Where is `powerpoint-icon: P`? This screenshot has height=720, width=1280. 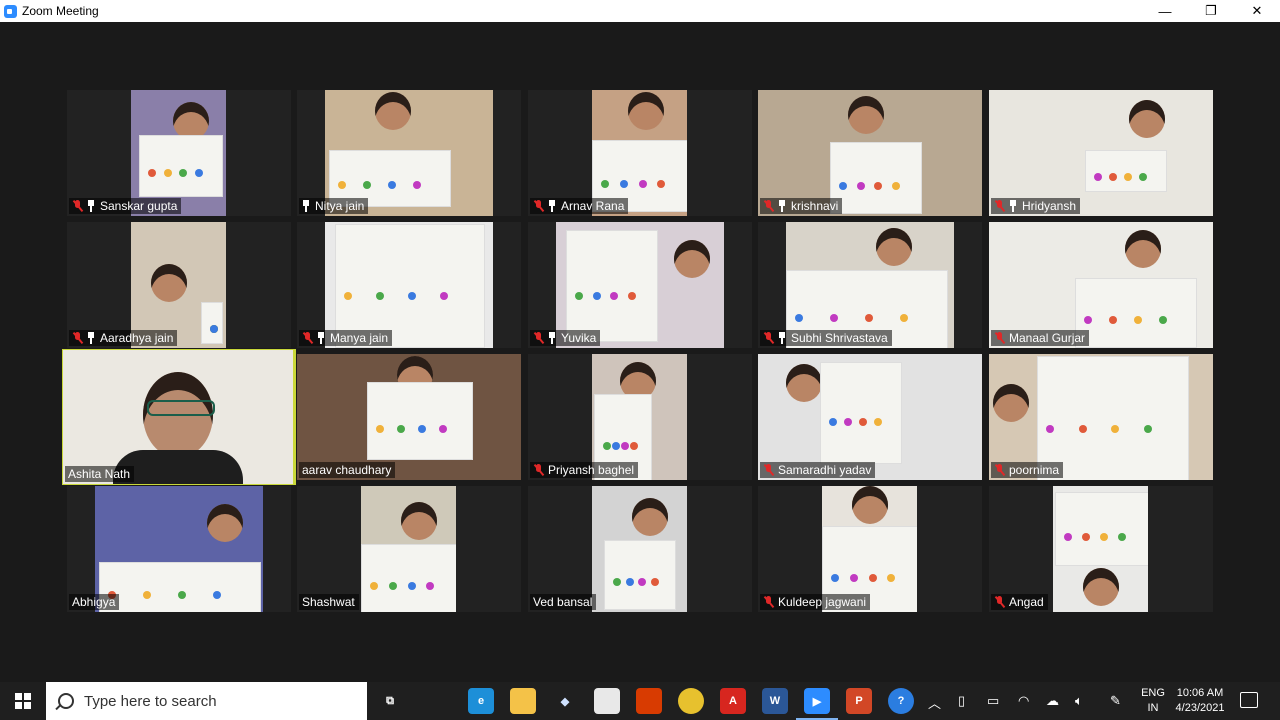
powerpoint-icon: P is located at coordinates (859, 701).